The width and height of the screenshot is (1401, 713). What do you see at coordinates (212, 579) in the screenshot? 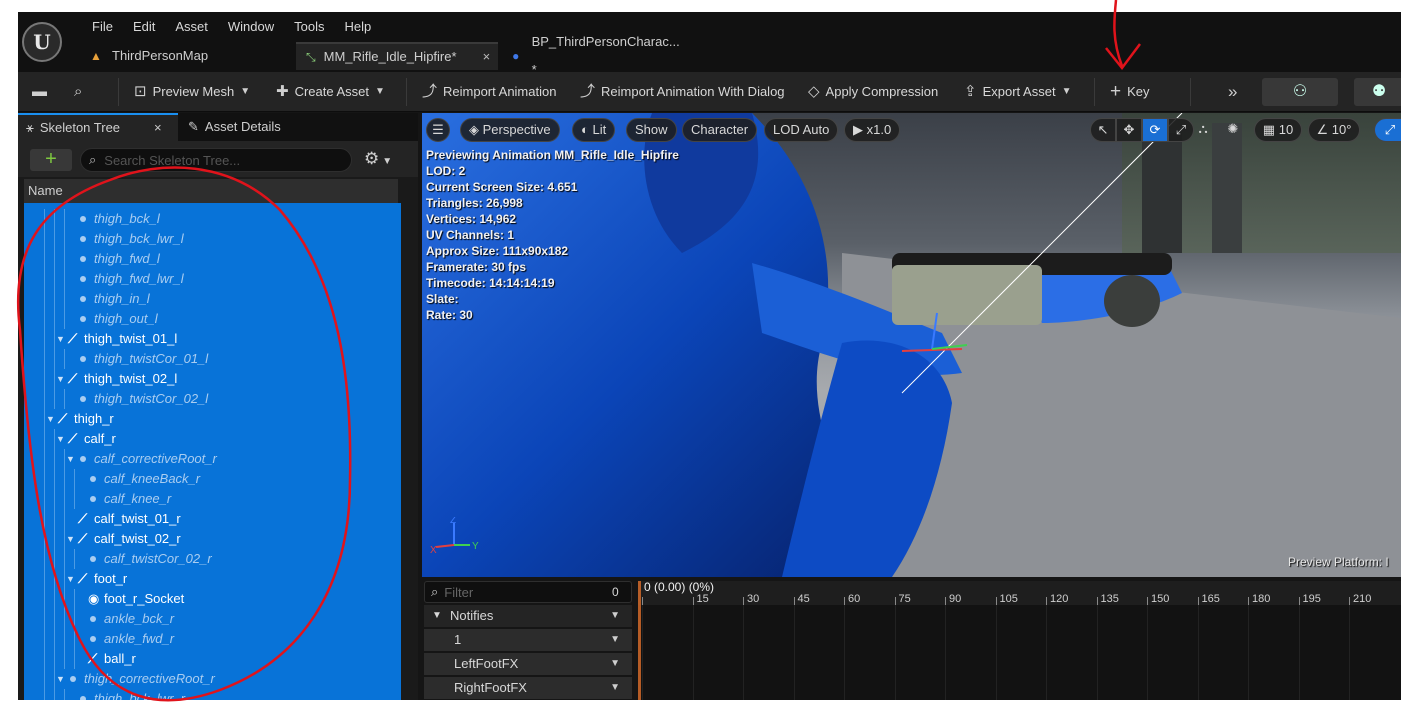
I see `tree-row: ▼ ⟋ foot_r` at bounding box center [212, 579].